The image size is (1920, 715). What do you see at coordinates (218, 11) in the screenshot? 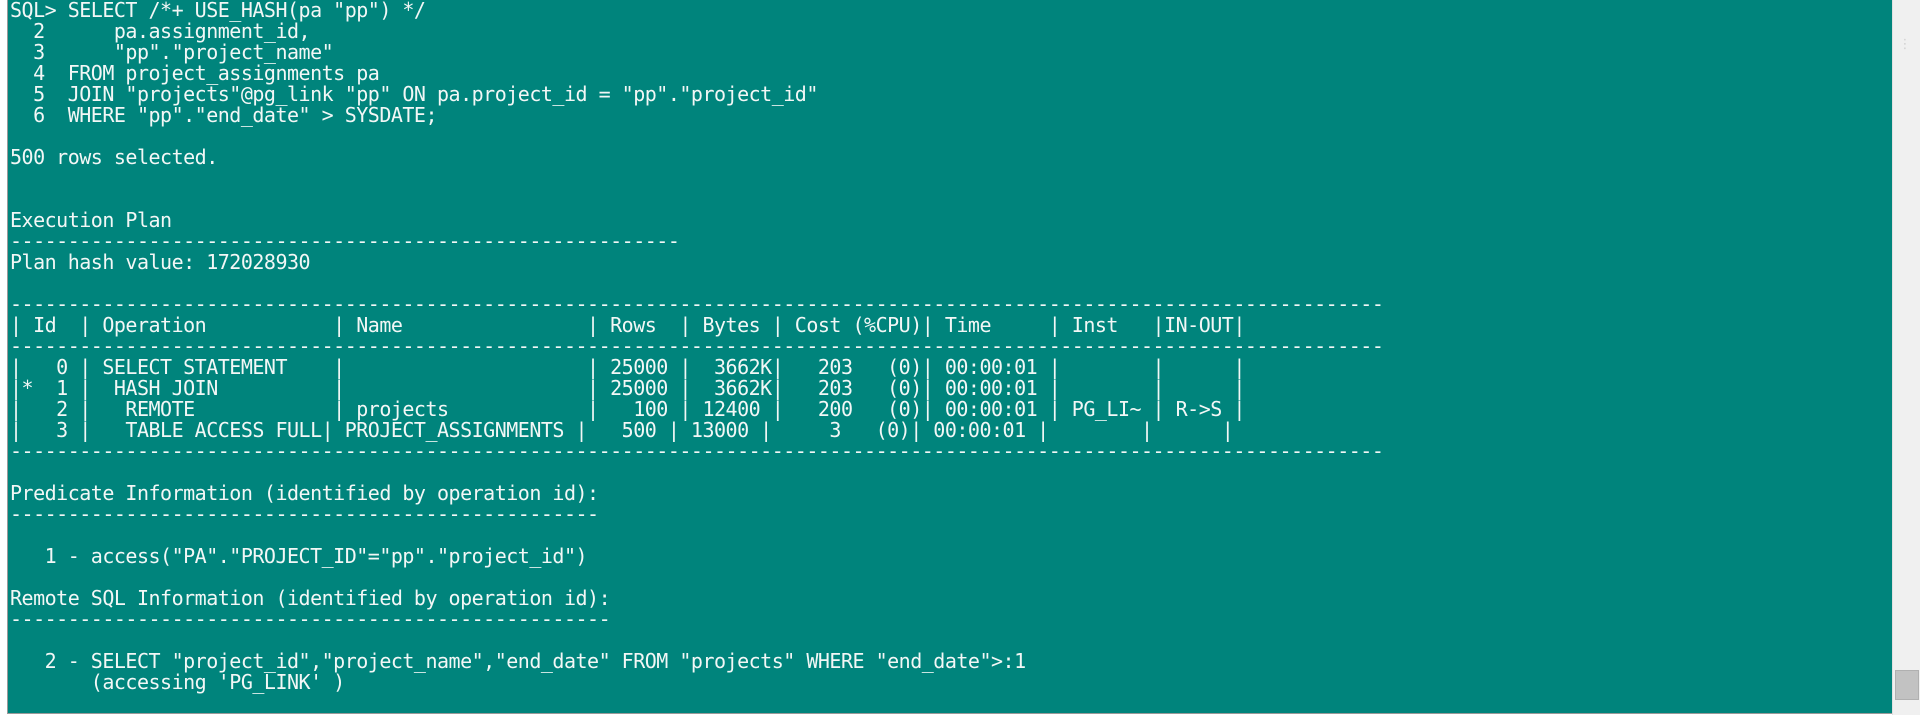
I see `console-line-1: SQL> SELECT /*+ USE_HASH(pa "pp") */` at bounding box center [218, 11].